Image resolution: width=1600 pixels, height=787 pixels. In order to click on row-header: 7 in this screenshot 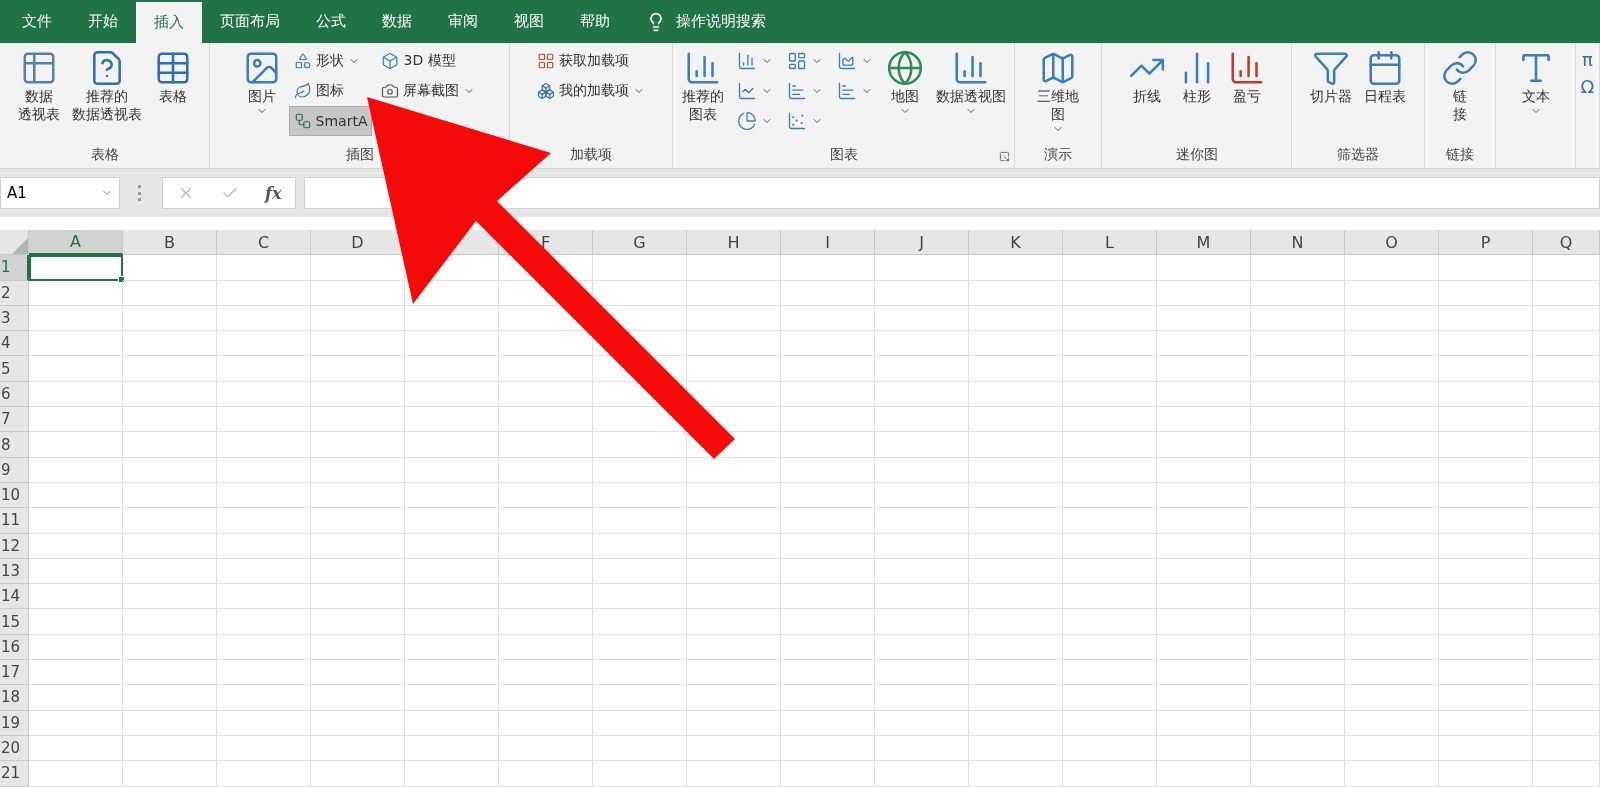, I will do `click(14, 420)`.